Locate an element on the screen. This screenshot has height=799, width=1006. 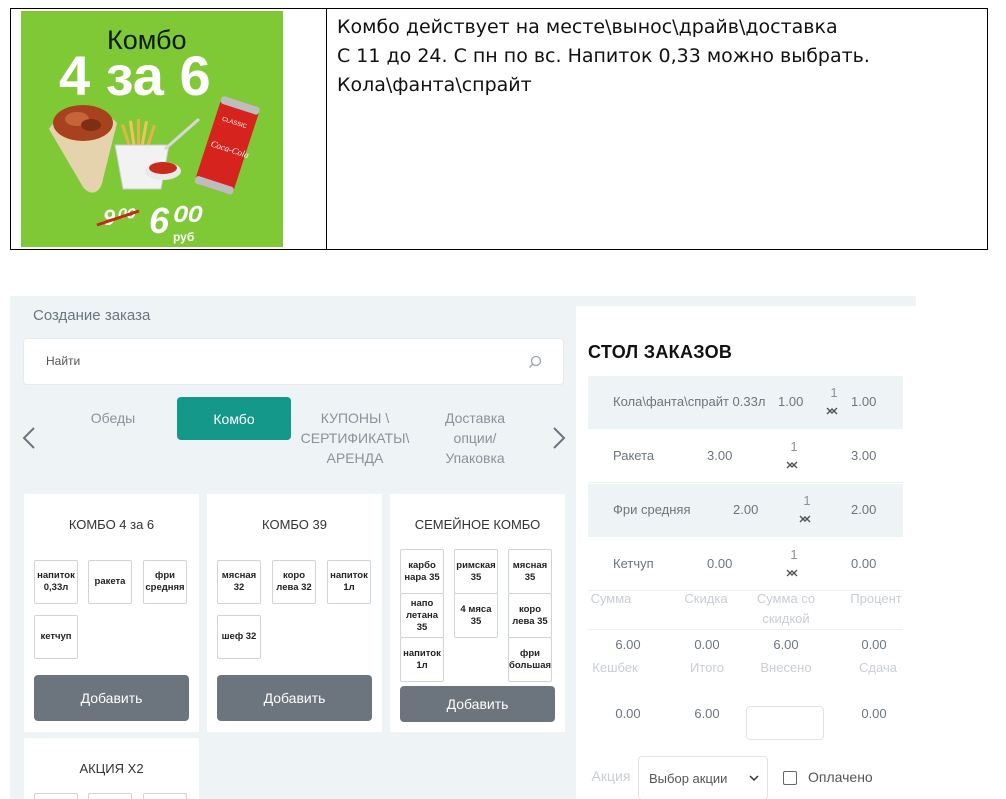
item-button: напо летана 35 is located at coordinates (422, 615).